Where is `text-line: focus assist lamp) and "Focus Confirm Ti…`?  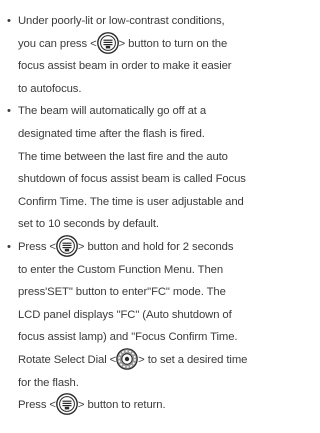 text-line: focus assist lamp) and "Focus Confirm Ti… is located at coordinates (128, 337).